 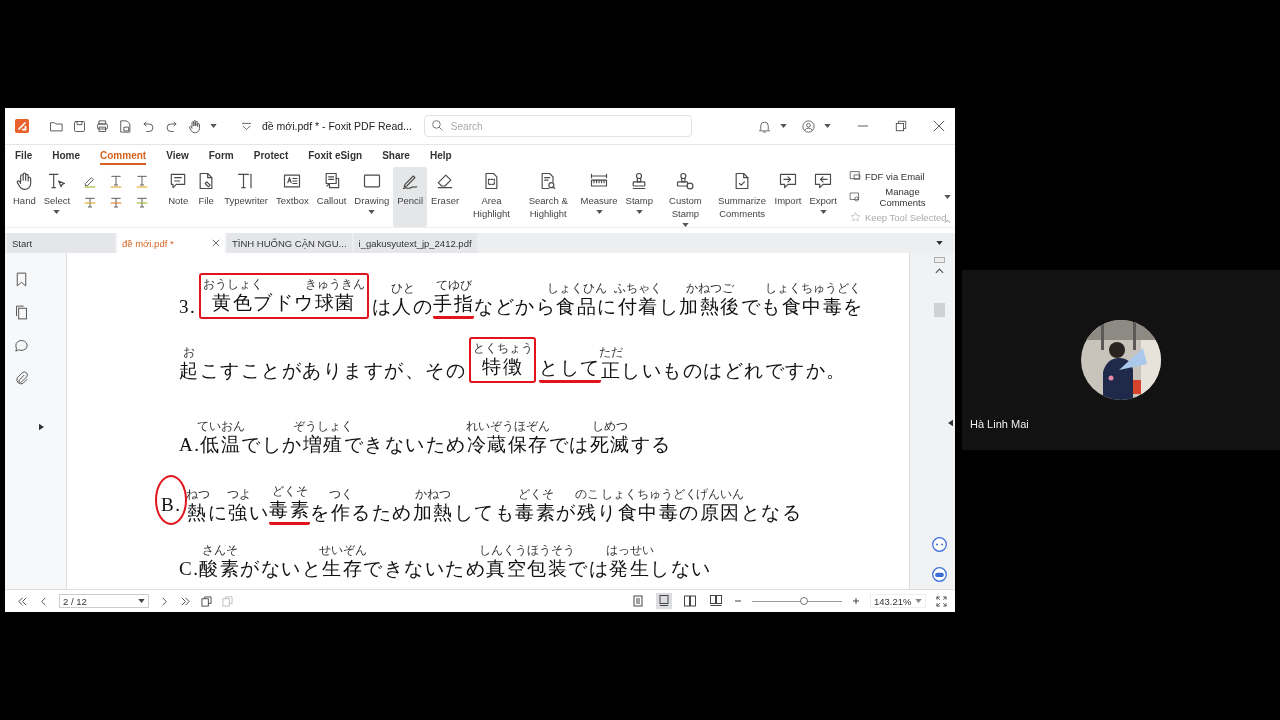 What do you see at coordinates (638, 288) in the screenshot?
I see `furigana: ふちゃく` at bounding box center [638, 288].